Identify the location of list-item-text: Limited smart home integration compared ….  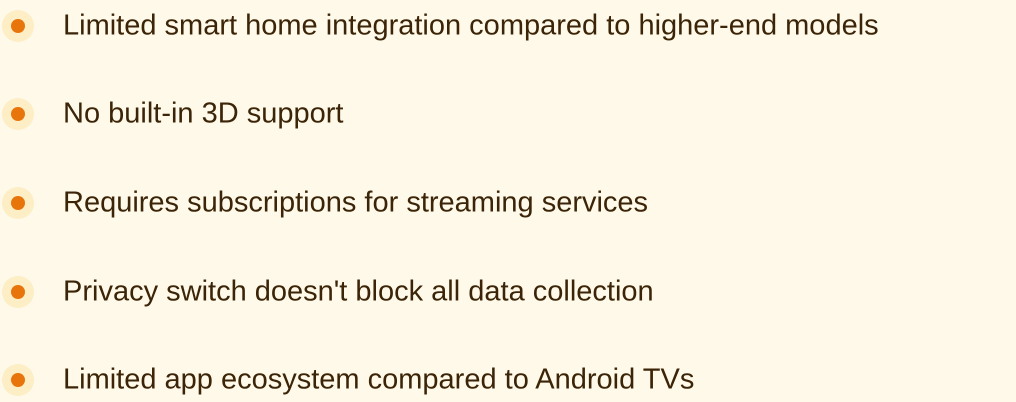
(471, 25).